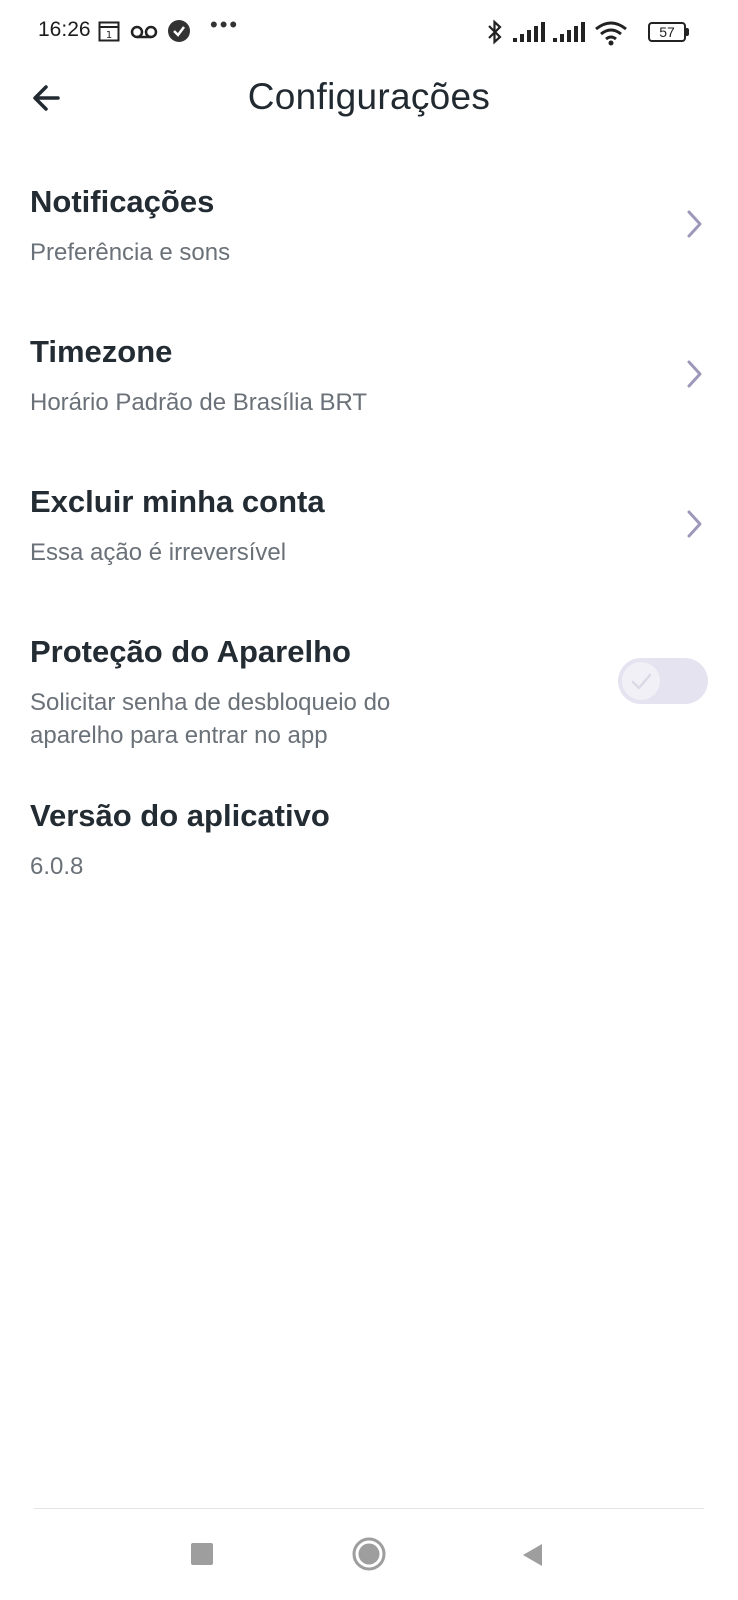 This screenshot has height=1600, width=738. Describe the element at coordinates (369, 1508) in the screenshot. I see `nav-divider` at that location.